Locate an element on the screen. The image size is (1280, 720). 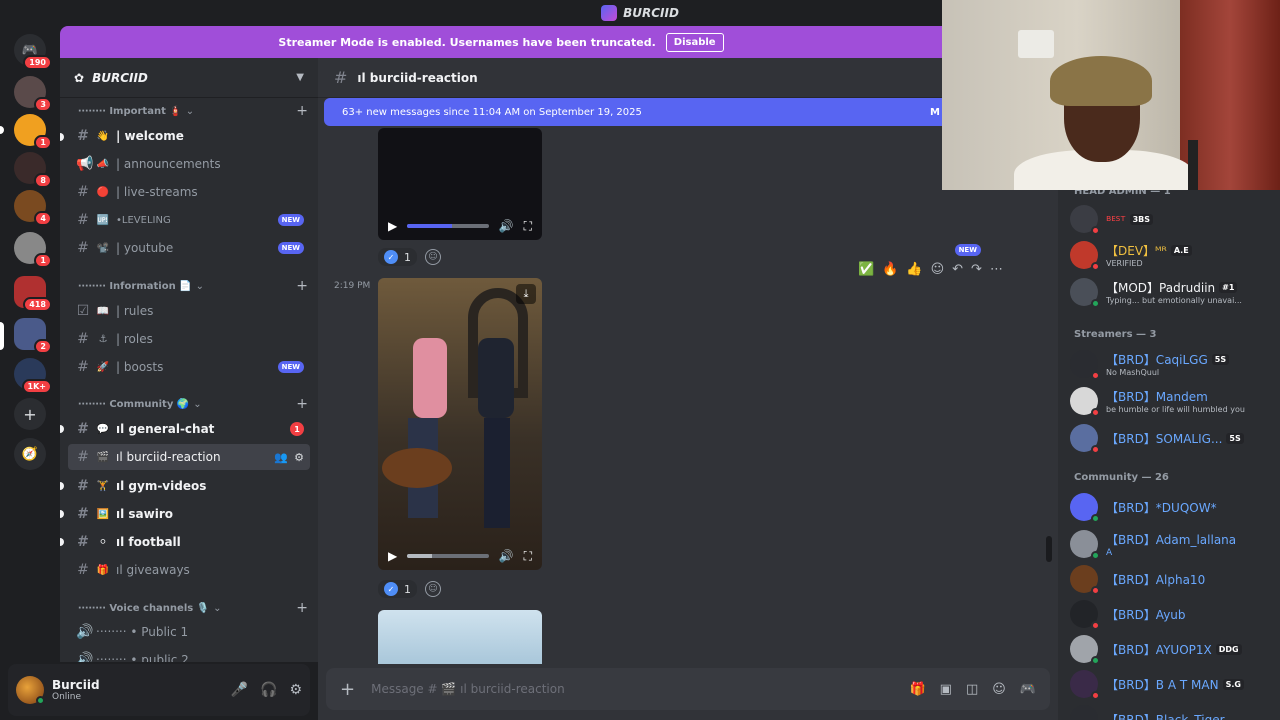
channel-general-chat: # 💬 ıl general-chat 1 is located at coordinates (189, 429).